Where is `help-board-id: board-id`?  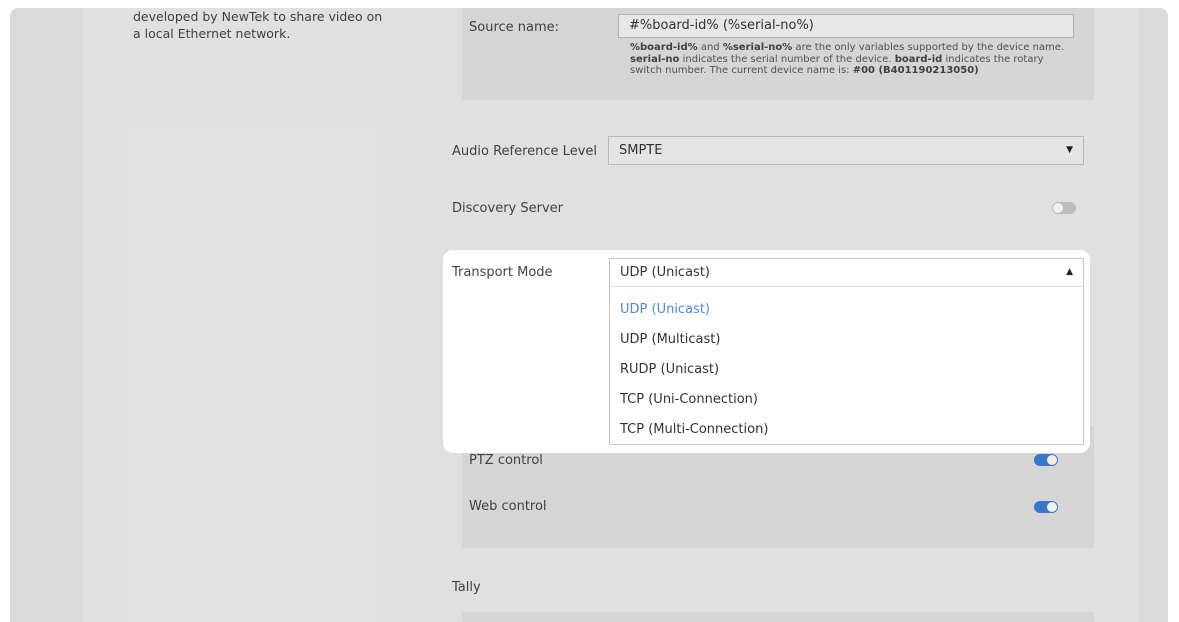
help-board-id: board-id is located at coordinates (918, 59).